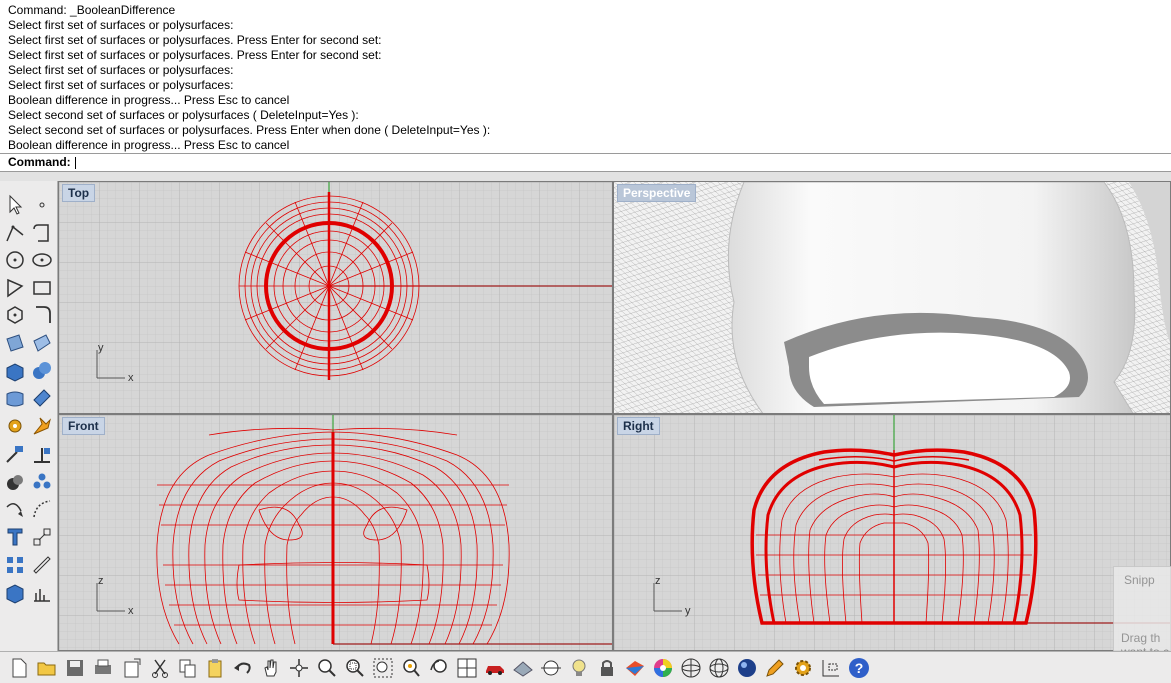 Image resolution: width=1171 pixels, height=683 pixels. I want to click on text-caret, so click(75, 162).